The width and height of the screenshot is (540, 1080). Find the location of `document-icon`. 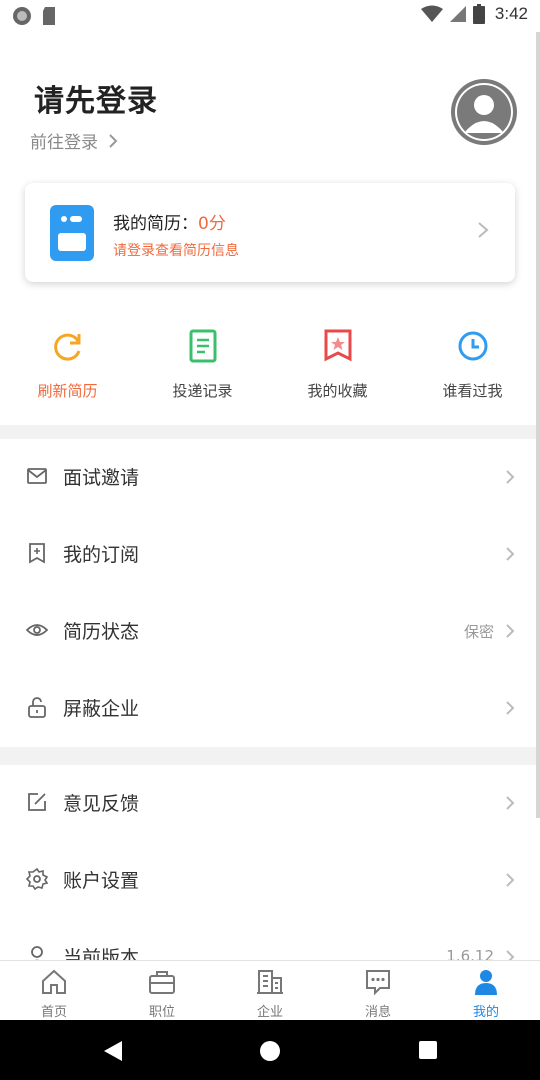

document-icon is located at coordinates (202, 346).